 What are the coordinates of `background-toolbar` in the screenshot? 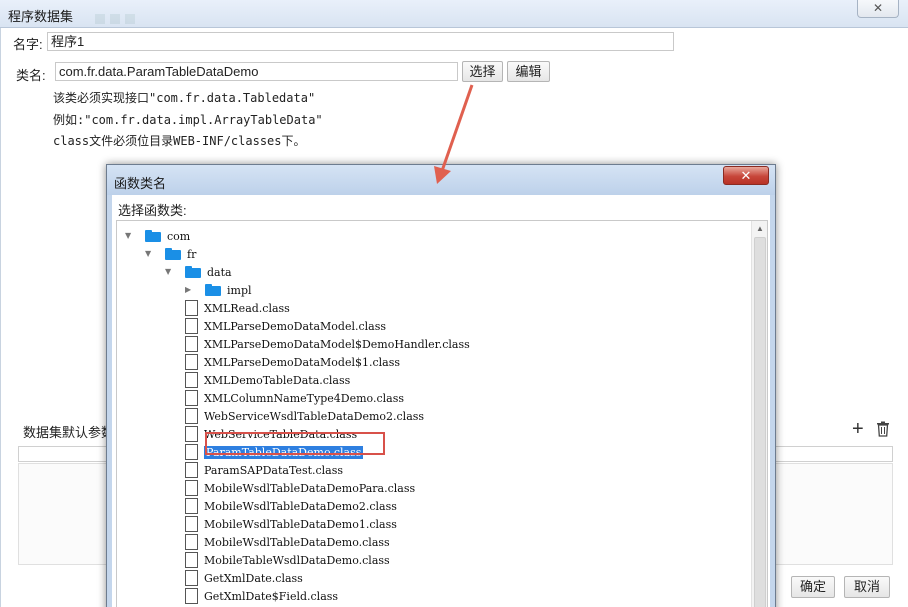 It's located at (175, 19).